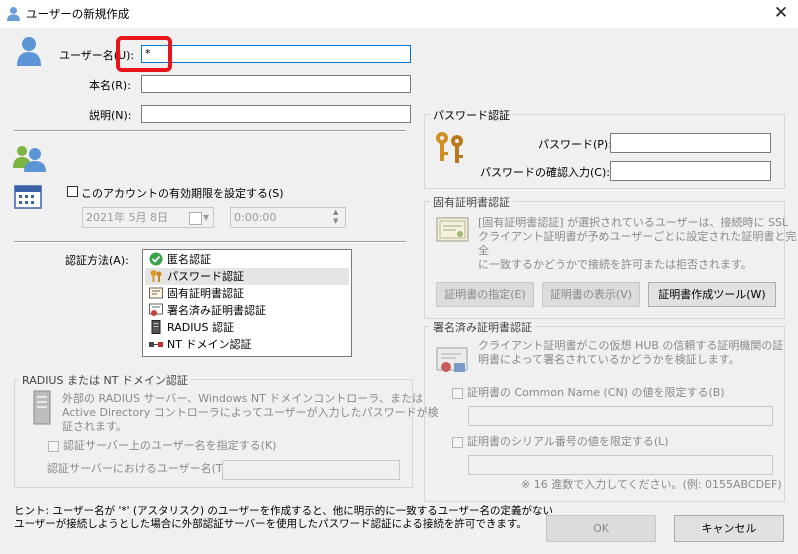 The image size is (798, 554). What do you see at coordinates (596, 392) in the screenshot?
I see `cn-limit-label: 証明書の Common Name (CN) の値を限定する(B)` at bounding box center [596, 392].